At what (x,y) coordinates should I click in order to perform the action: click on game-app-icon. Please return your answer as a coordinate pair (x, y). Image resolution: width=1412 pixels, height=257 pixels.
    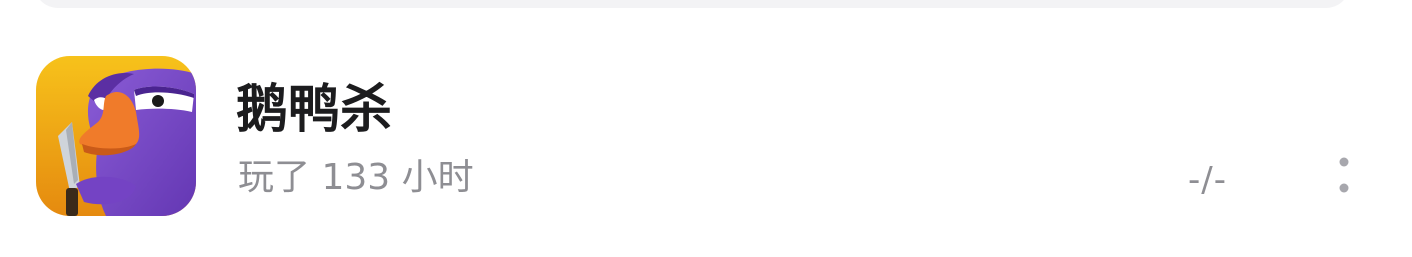
    Looking at the image, I should click on (116, 136).